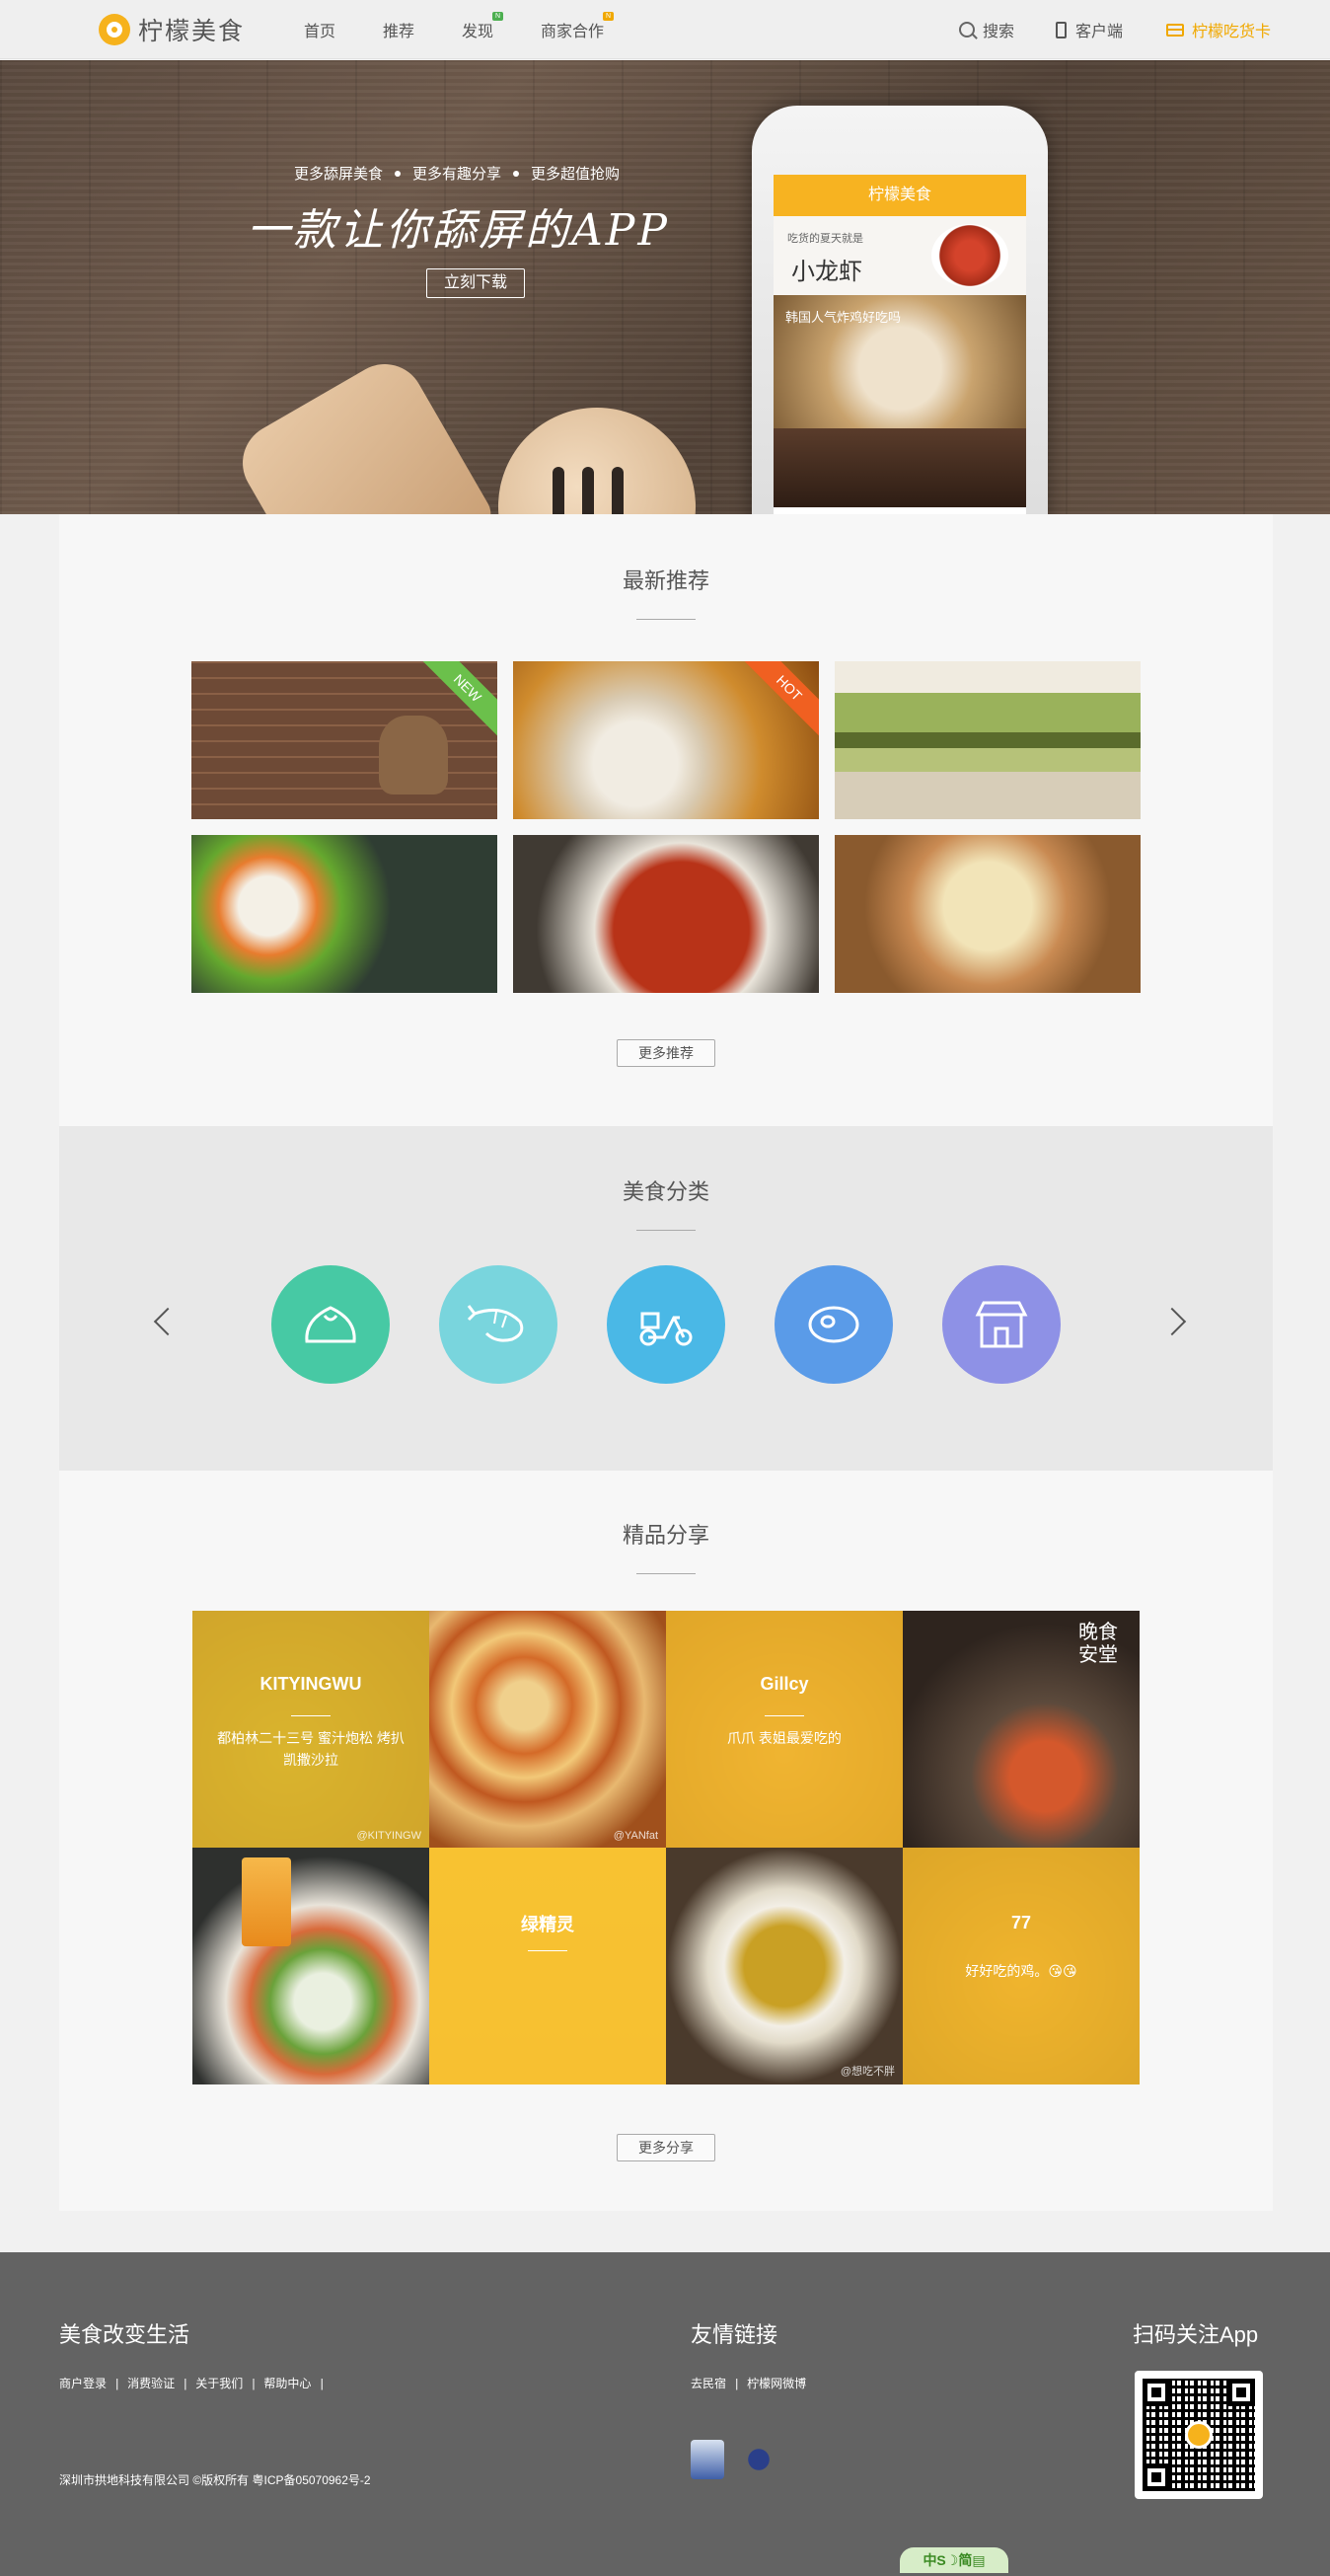 This screenshot has height=2576, width=1330. Describe the element at coordinates (635, 1836) in the screenshot. I see `share-watermark: @YANfat` at that location.